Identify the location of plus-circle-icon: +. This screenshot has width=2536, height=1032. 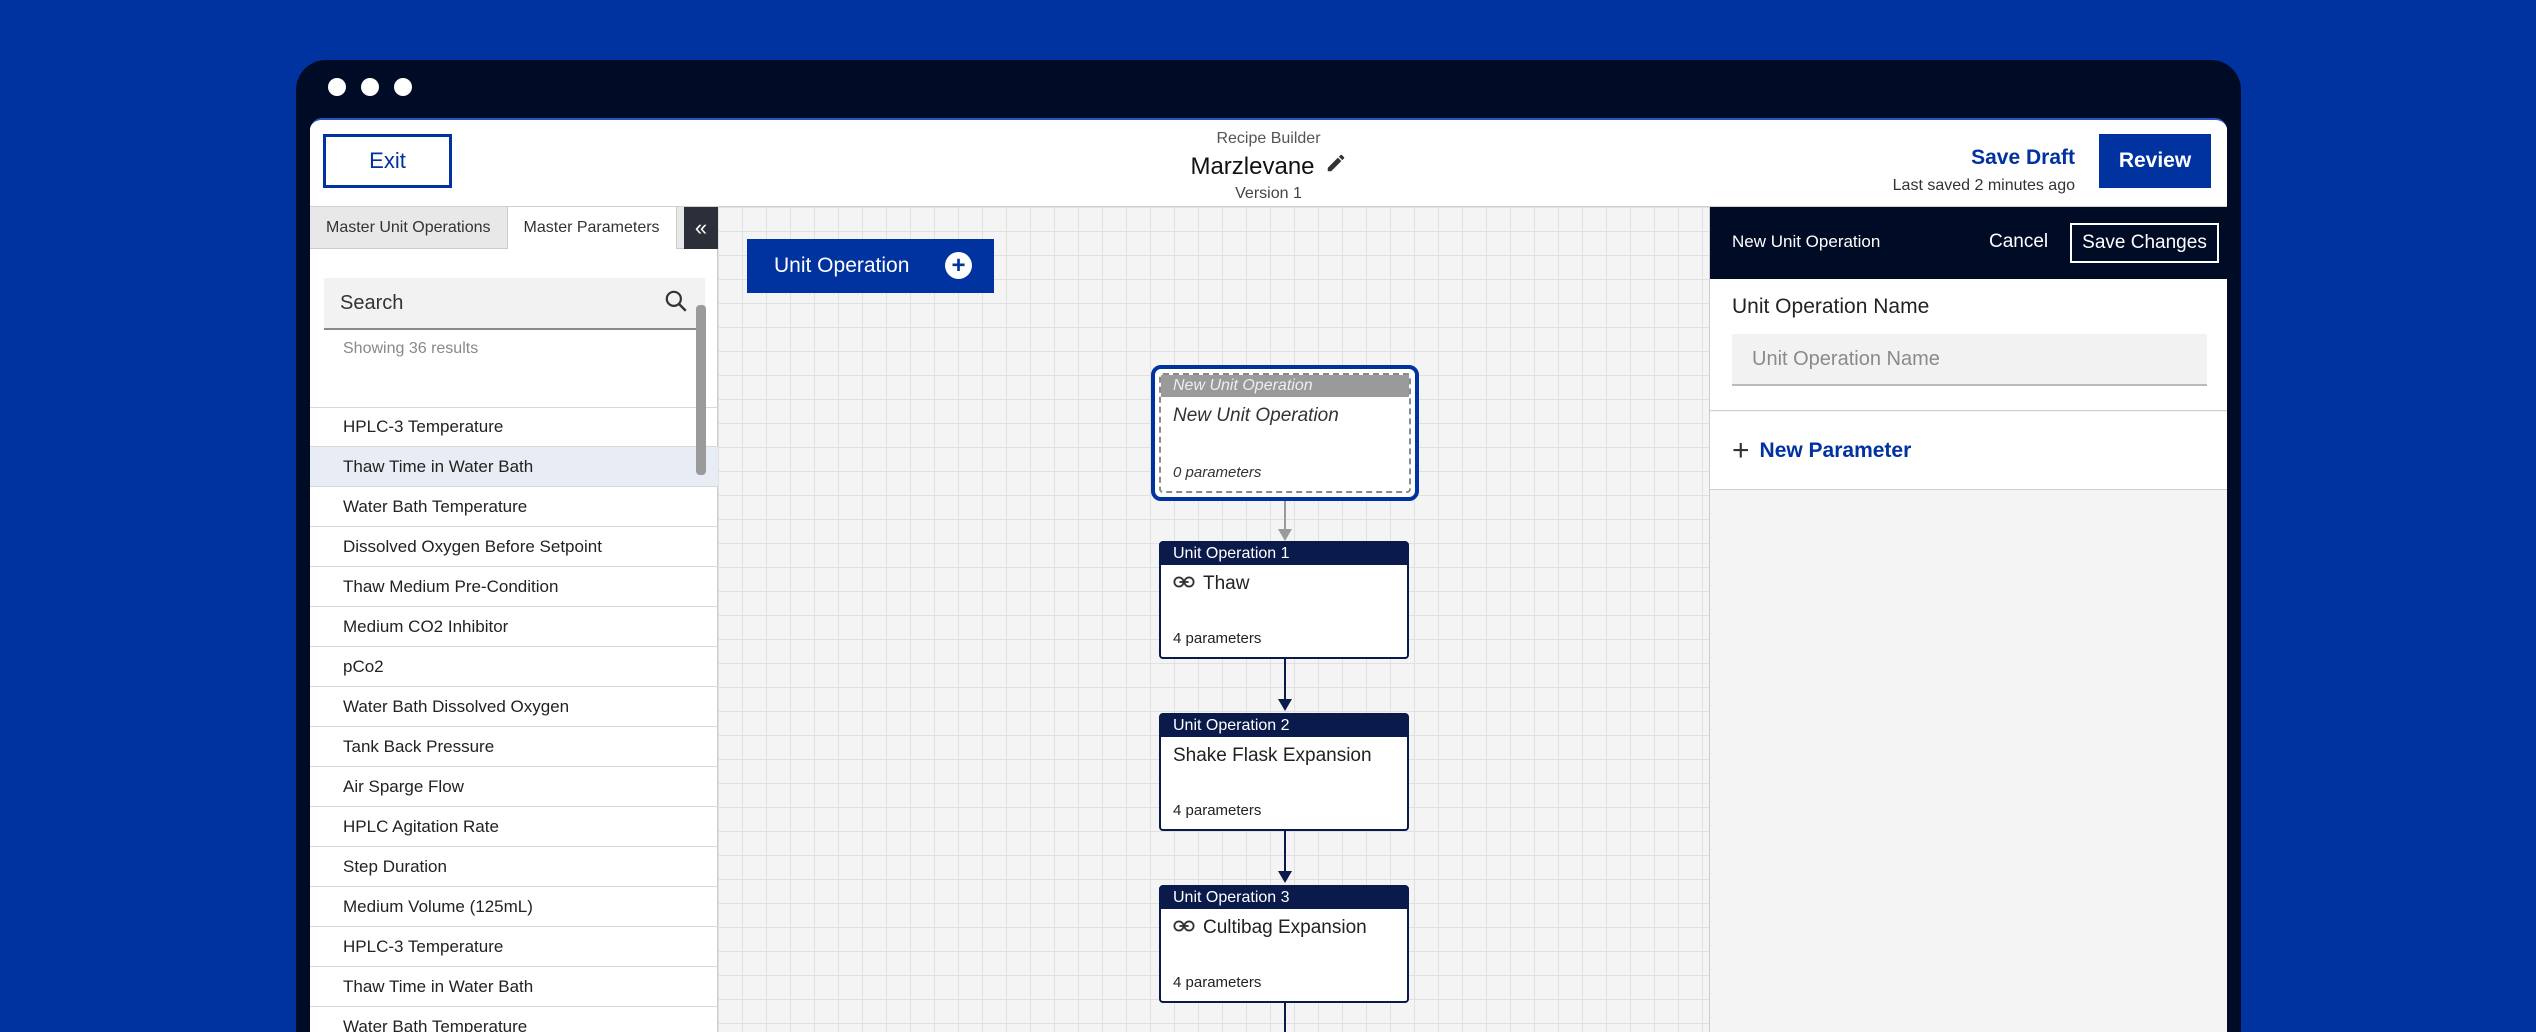
(958, 265).